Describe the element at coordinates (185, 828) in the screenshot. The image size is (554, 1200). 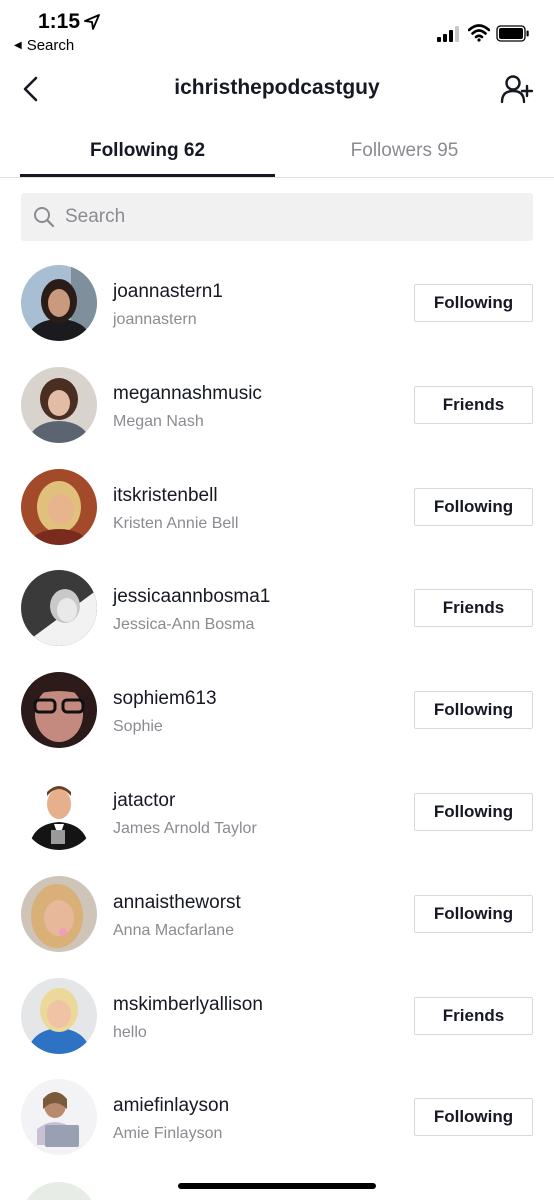
I see `display-name: James Arnold Taylor` at that location.